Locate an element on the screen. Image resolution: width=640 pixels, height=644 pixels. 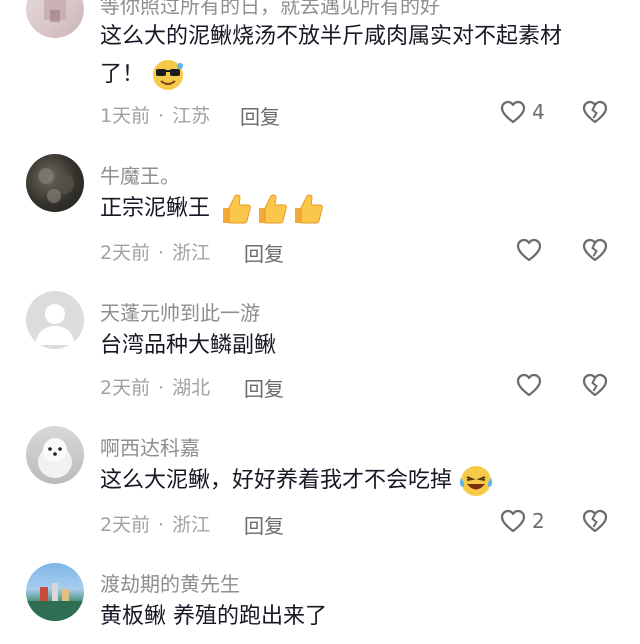
comment-text: 这么大泥鳅，好好养着我才不会吃掉 is located at coordinates (296, 481).